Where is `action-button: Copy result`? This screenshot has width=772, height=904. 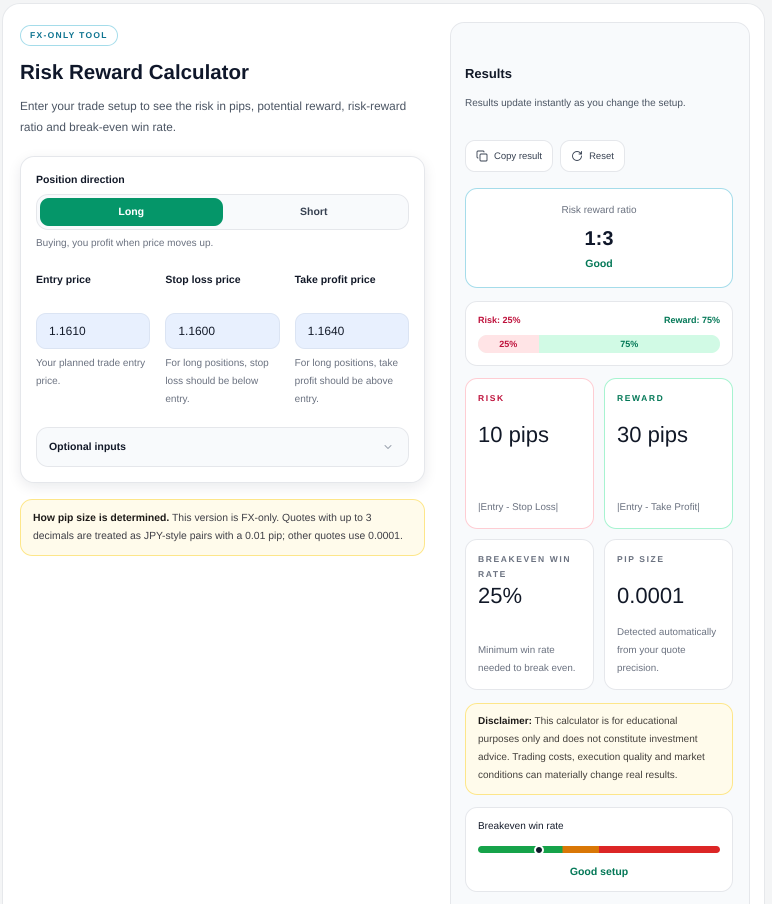 action-button: Copy result is located at coordinates (509, 156).